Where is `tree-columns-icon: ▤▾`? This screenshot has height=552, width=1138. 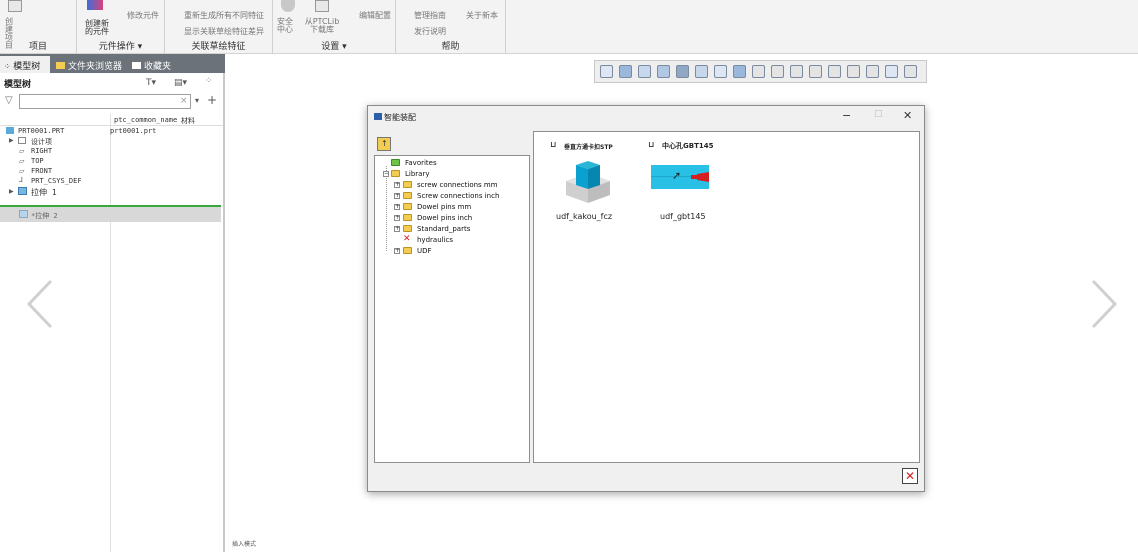
tree-columns-icon: ▤▾ is located at coordinates (180, 83).